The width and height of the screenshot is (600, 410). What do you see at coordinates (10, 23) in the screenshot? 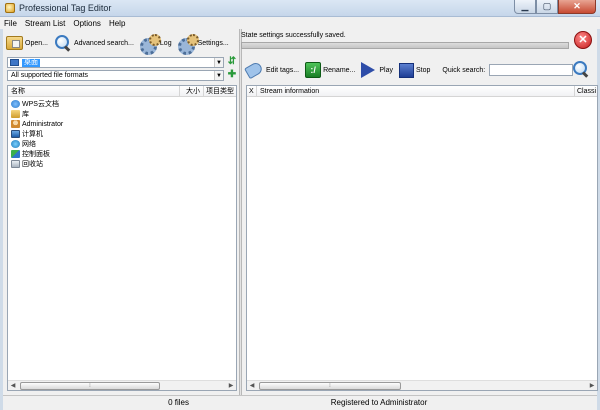
I see `menu-file: File` at bounding box center [10, 23].